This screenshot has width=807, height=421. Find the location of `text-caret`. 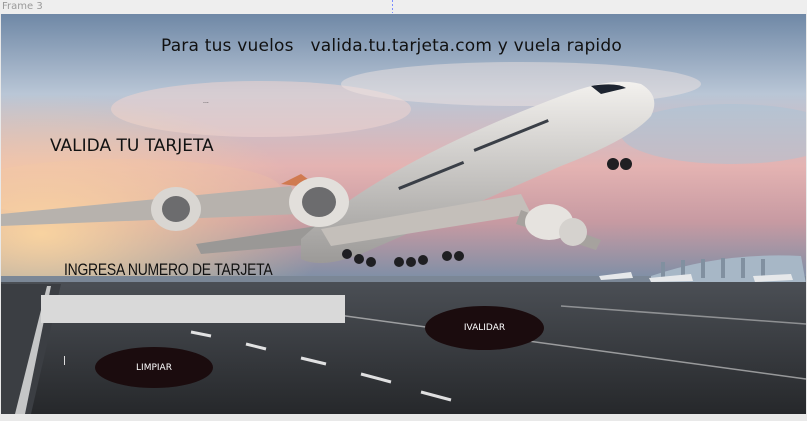

text-caret is located at coordinates (64, 360).